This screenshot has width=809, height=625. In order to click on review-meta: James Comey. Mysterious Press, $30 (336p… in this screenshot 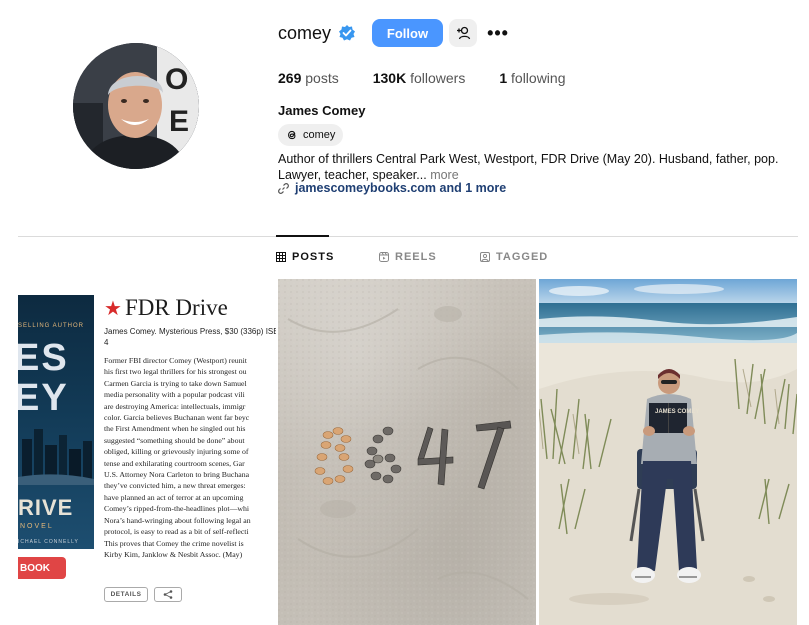, I will do `click(190, 337)`.